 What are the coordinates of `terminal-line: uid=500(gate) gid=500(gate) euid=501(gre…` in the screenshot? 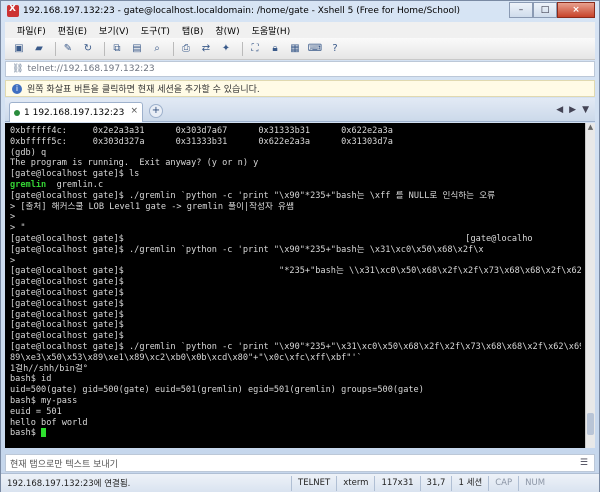 It's located at (217, 390).